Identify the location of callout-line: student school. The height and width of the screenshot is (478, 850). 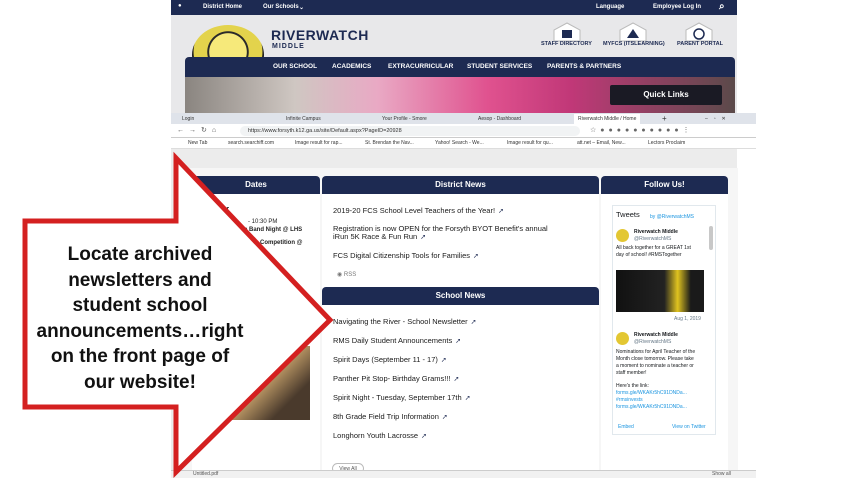
(140, 305).